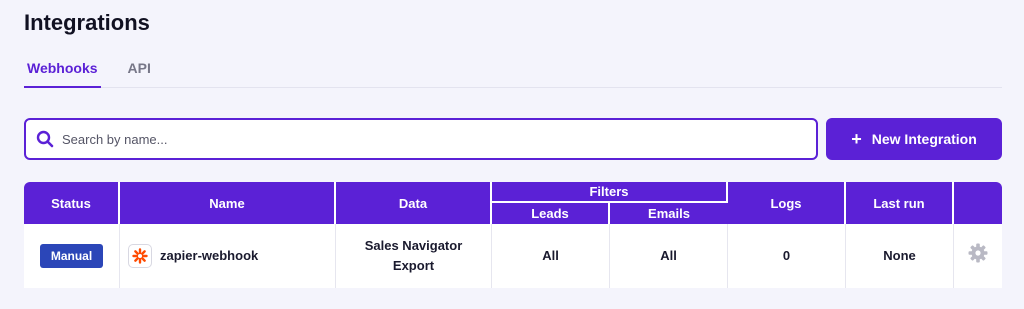 The width and height of the screenshot is (1024, 309). Describe the element at coordinates (45, 139) in the screenshot. I see `search-icon` at that location.